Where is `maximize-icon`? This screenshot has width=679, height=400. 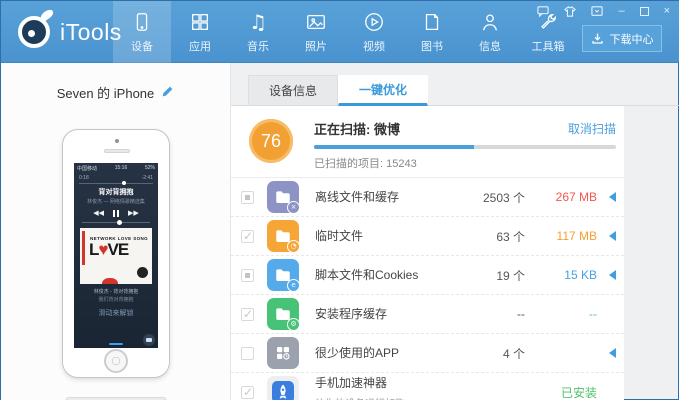 maximize-icon is located at coordinates (644, 11).